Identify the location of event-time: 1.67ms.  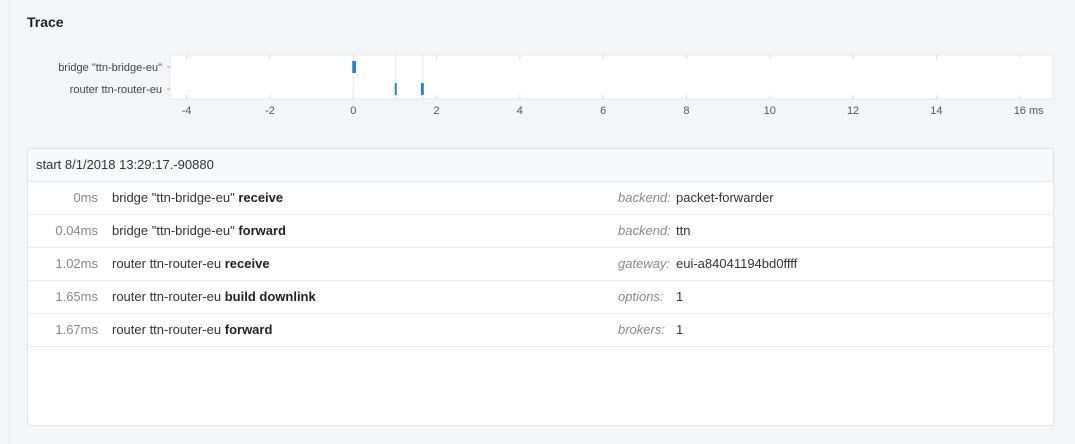
(76, 329).